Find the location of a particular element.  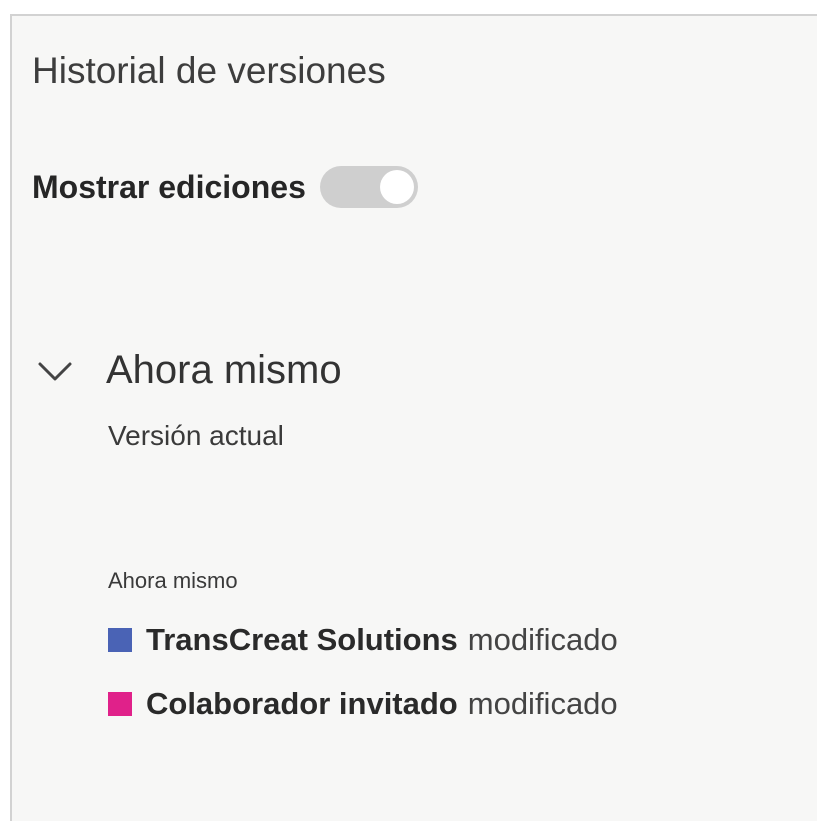

panel-title: Historial de versiones is located at coordinates (209, 70).